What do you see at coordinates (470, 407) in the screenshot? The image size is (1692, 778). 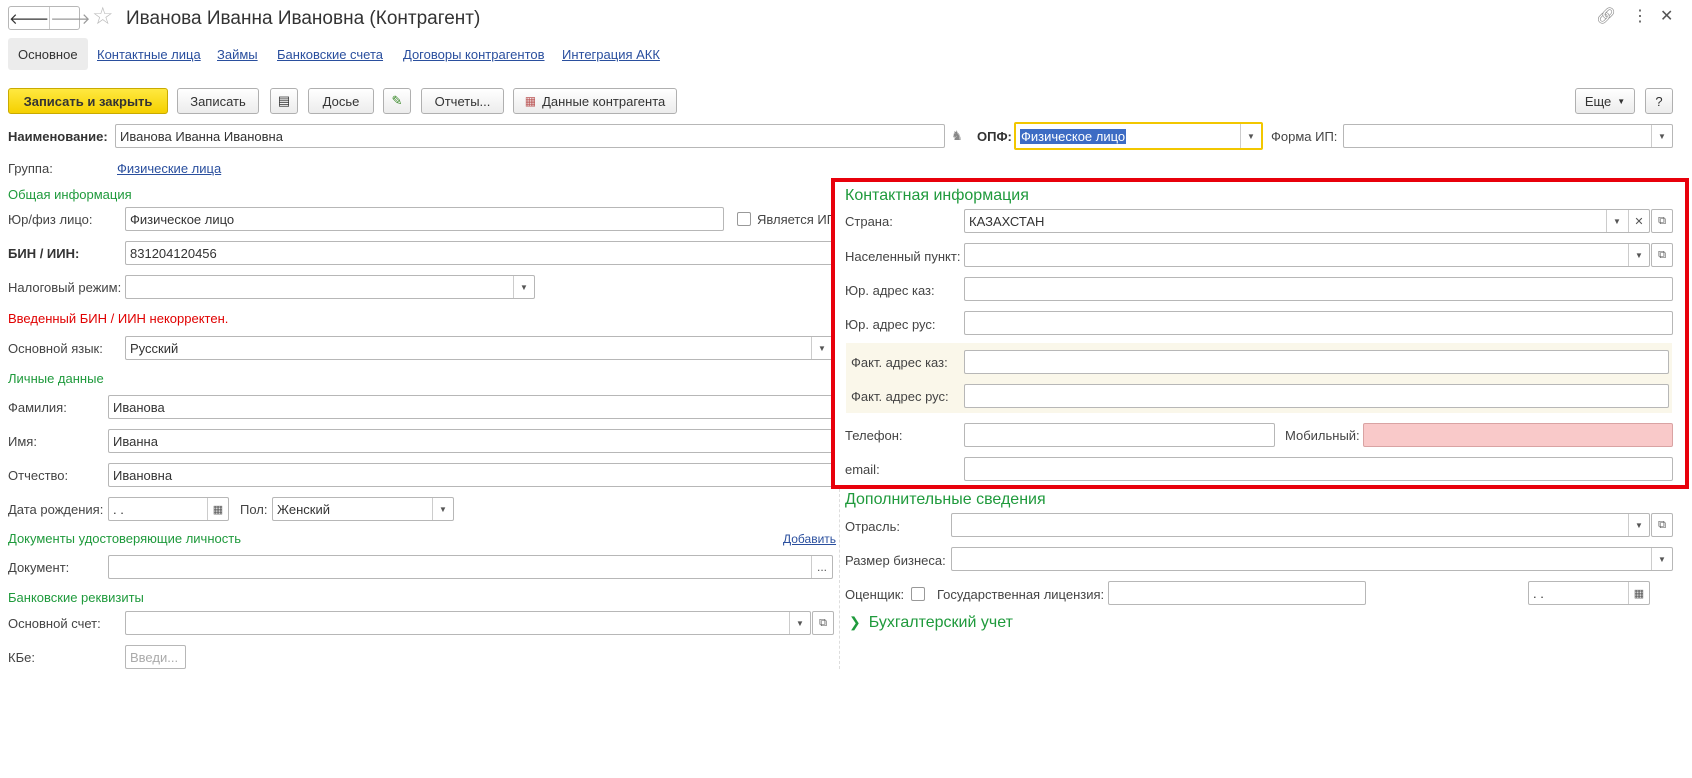 I see `last-name-field: Иванова` at bounding box center [470, 407].